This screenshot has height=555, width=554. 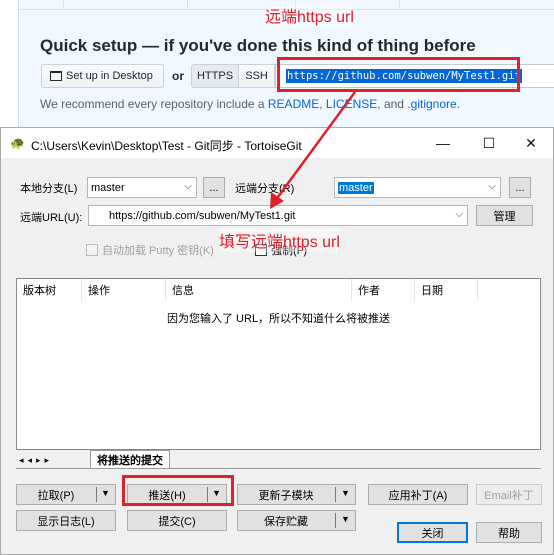 I want to click on local-branch-label: 本地分支(L), so click(x=49, y=189).